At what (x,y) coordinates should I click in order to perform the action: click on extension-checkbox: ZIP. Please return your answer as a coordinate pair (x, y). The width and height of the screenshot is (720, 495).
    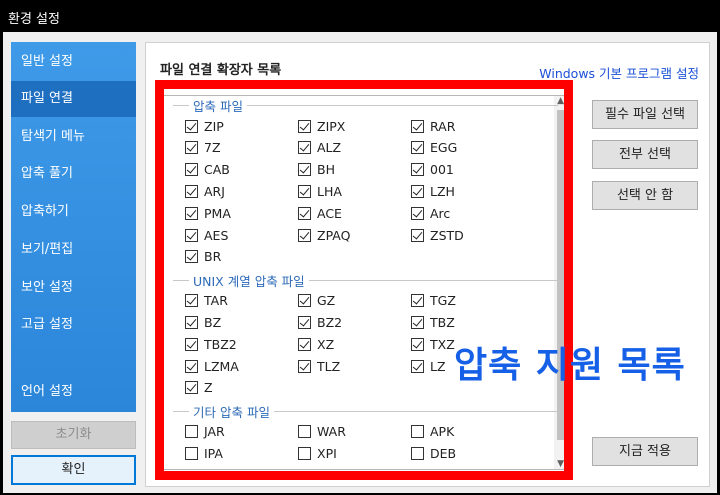
    Looking at the image, I should click on (204, 126).